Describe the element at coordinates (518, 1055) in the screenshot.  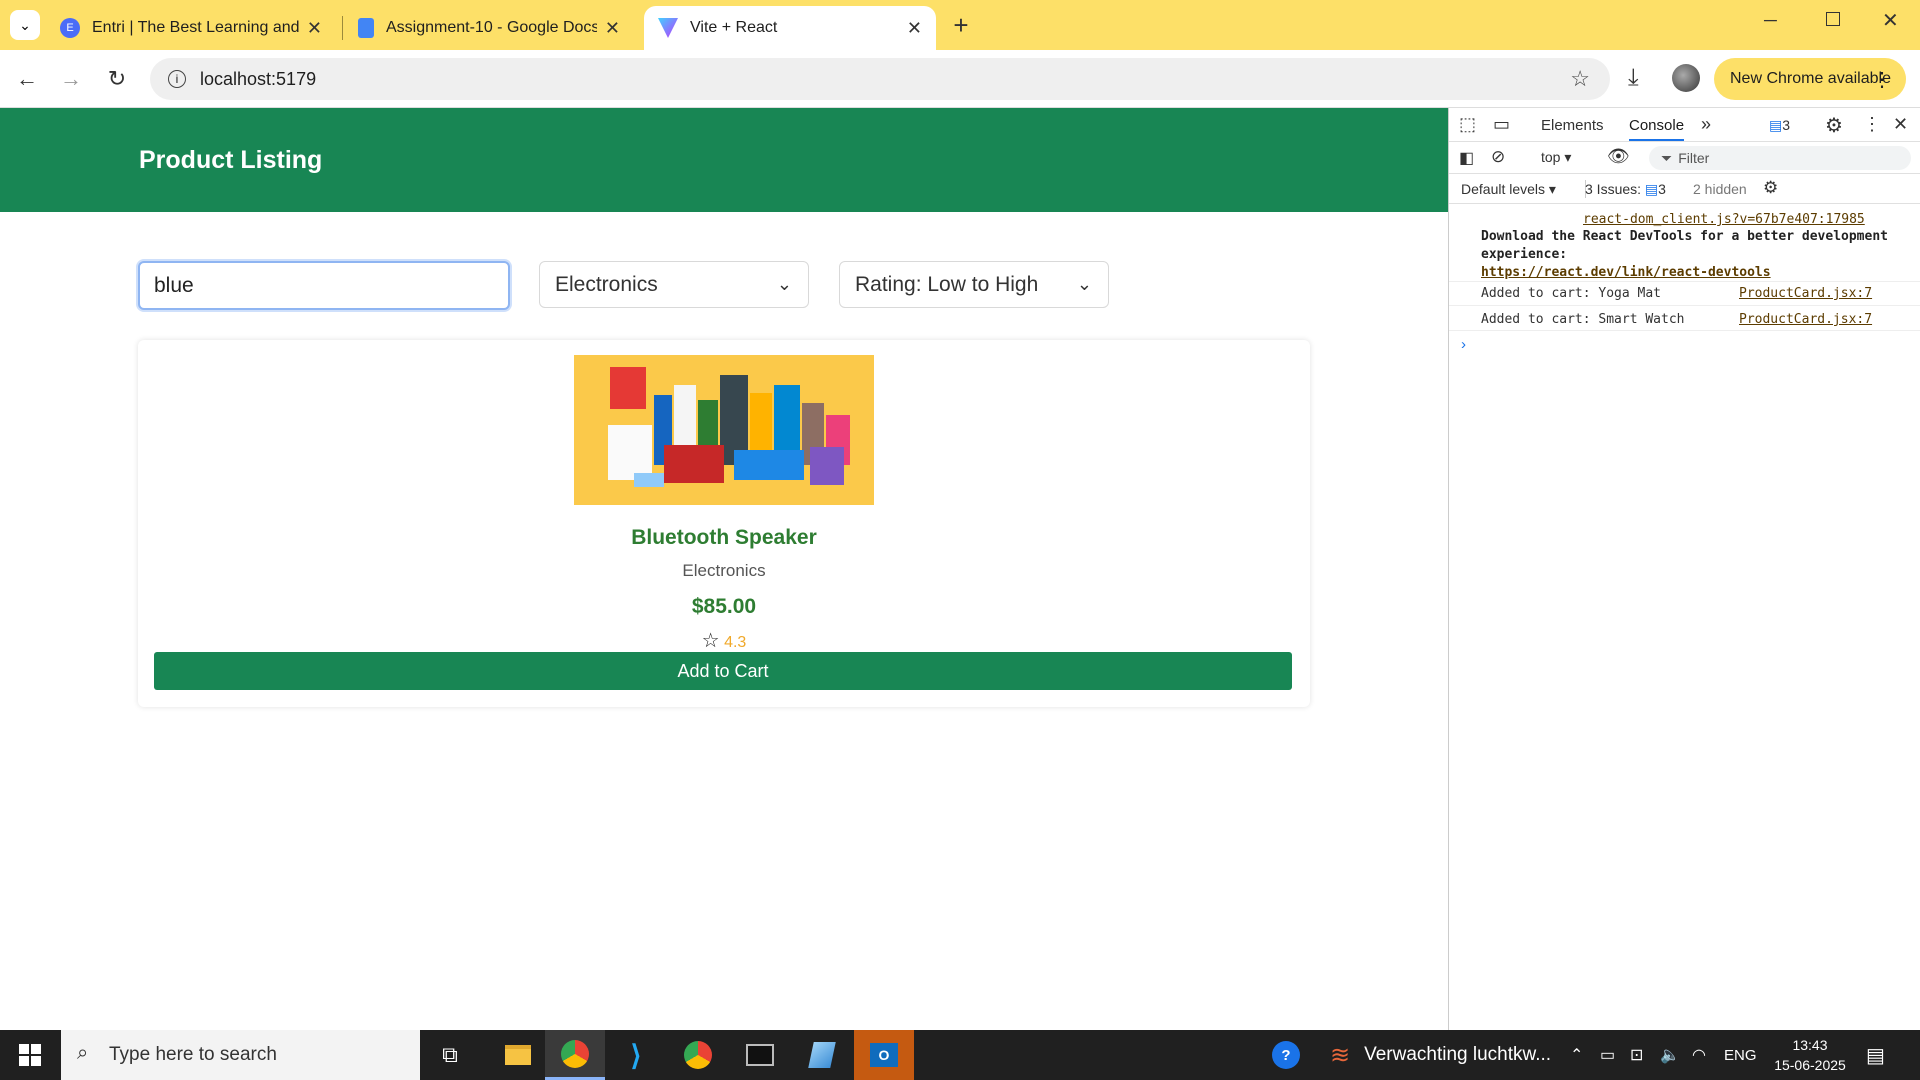
I see `file-explorer-button` at that location.